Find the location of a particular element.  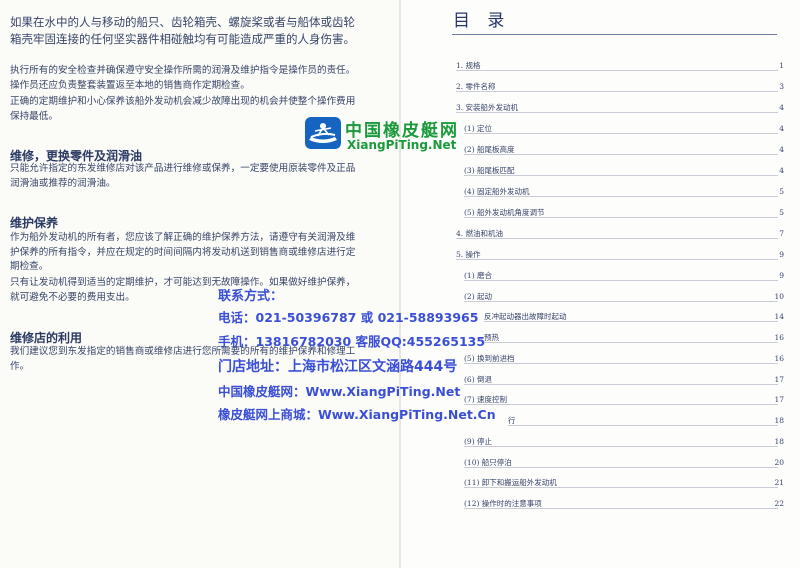

contact-phone: 电话：021-50396787 或 021-58893965 is located at coordinates (348, 317).